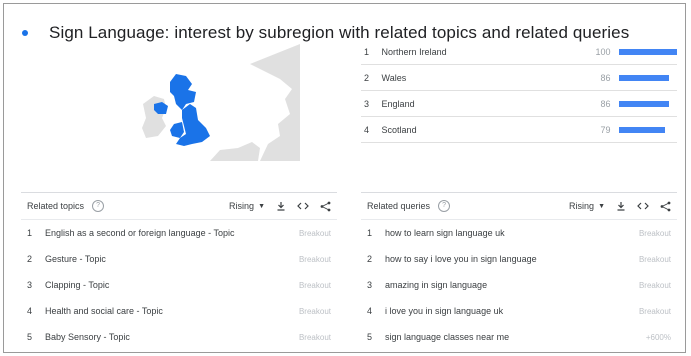 The width and height of the screenshot is (691, 356). I want to click on row-label: Health and social care - Topic, so click(163, 311).